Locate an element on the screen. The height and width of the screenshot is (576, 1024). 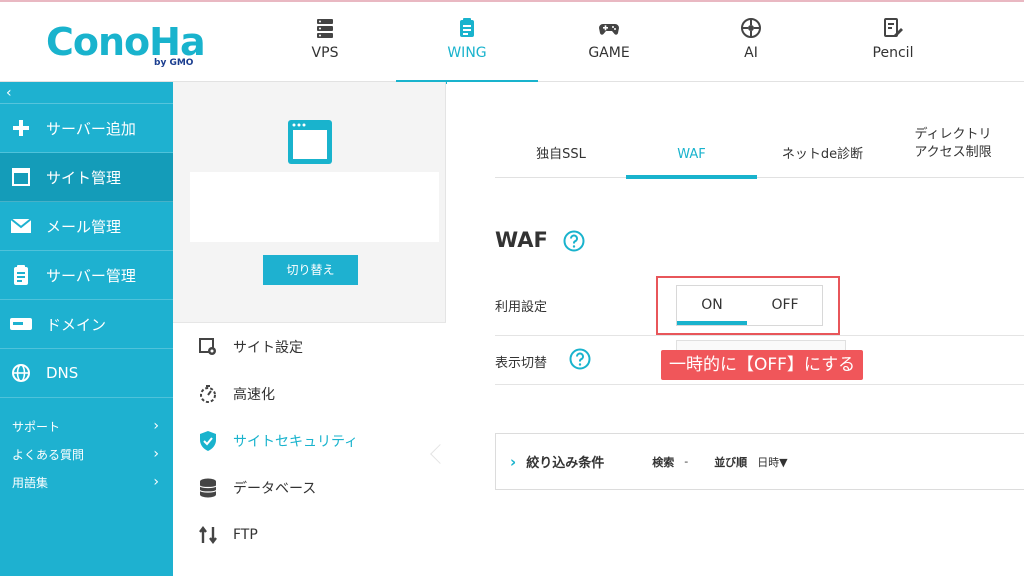
sidebar-link-support: サポート › is located at coordinates (86, 426).